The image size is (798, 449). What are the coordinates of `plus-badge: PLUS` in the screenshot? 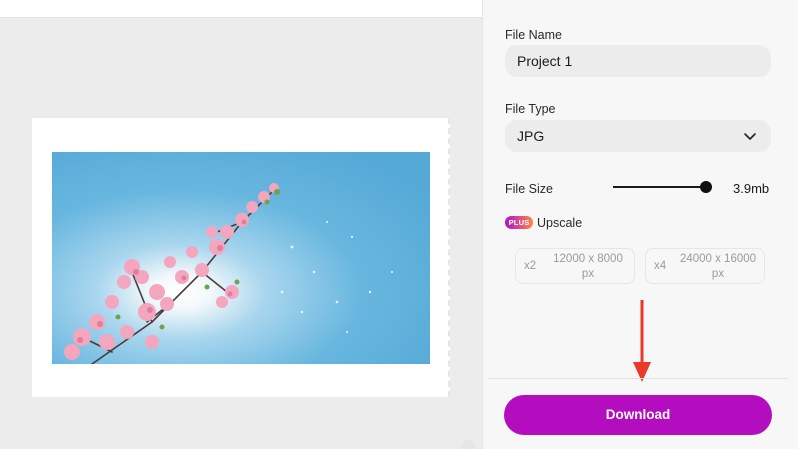 It's located at (519, 222).